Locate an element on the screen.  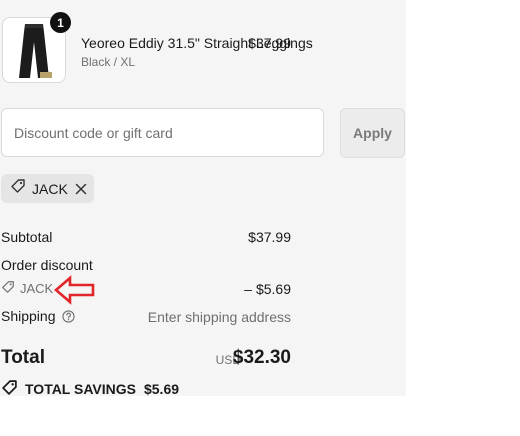
discount-value: – $5.69 is located at coordinates (267, 289).